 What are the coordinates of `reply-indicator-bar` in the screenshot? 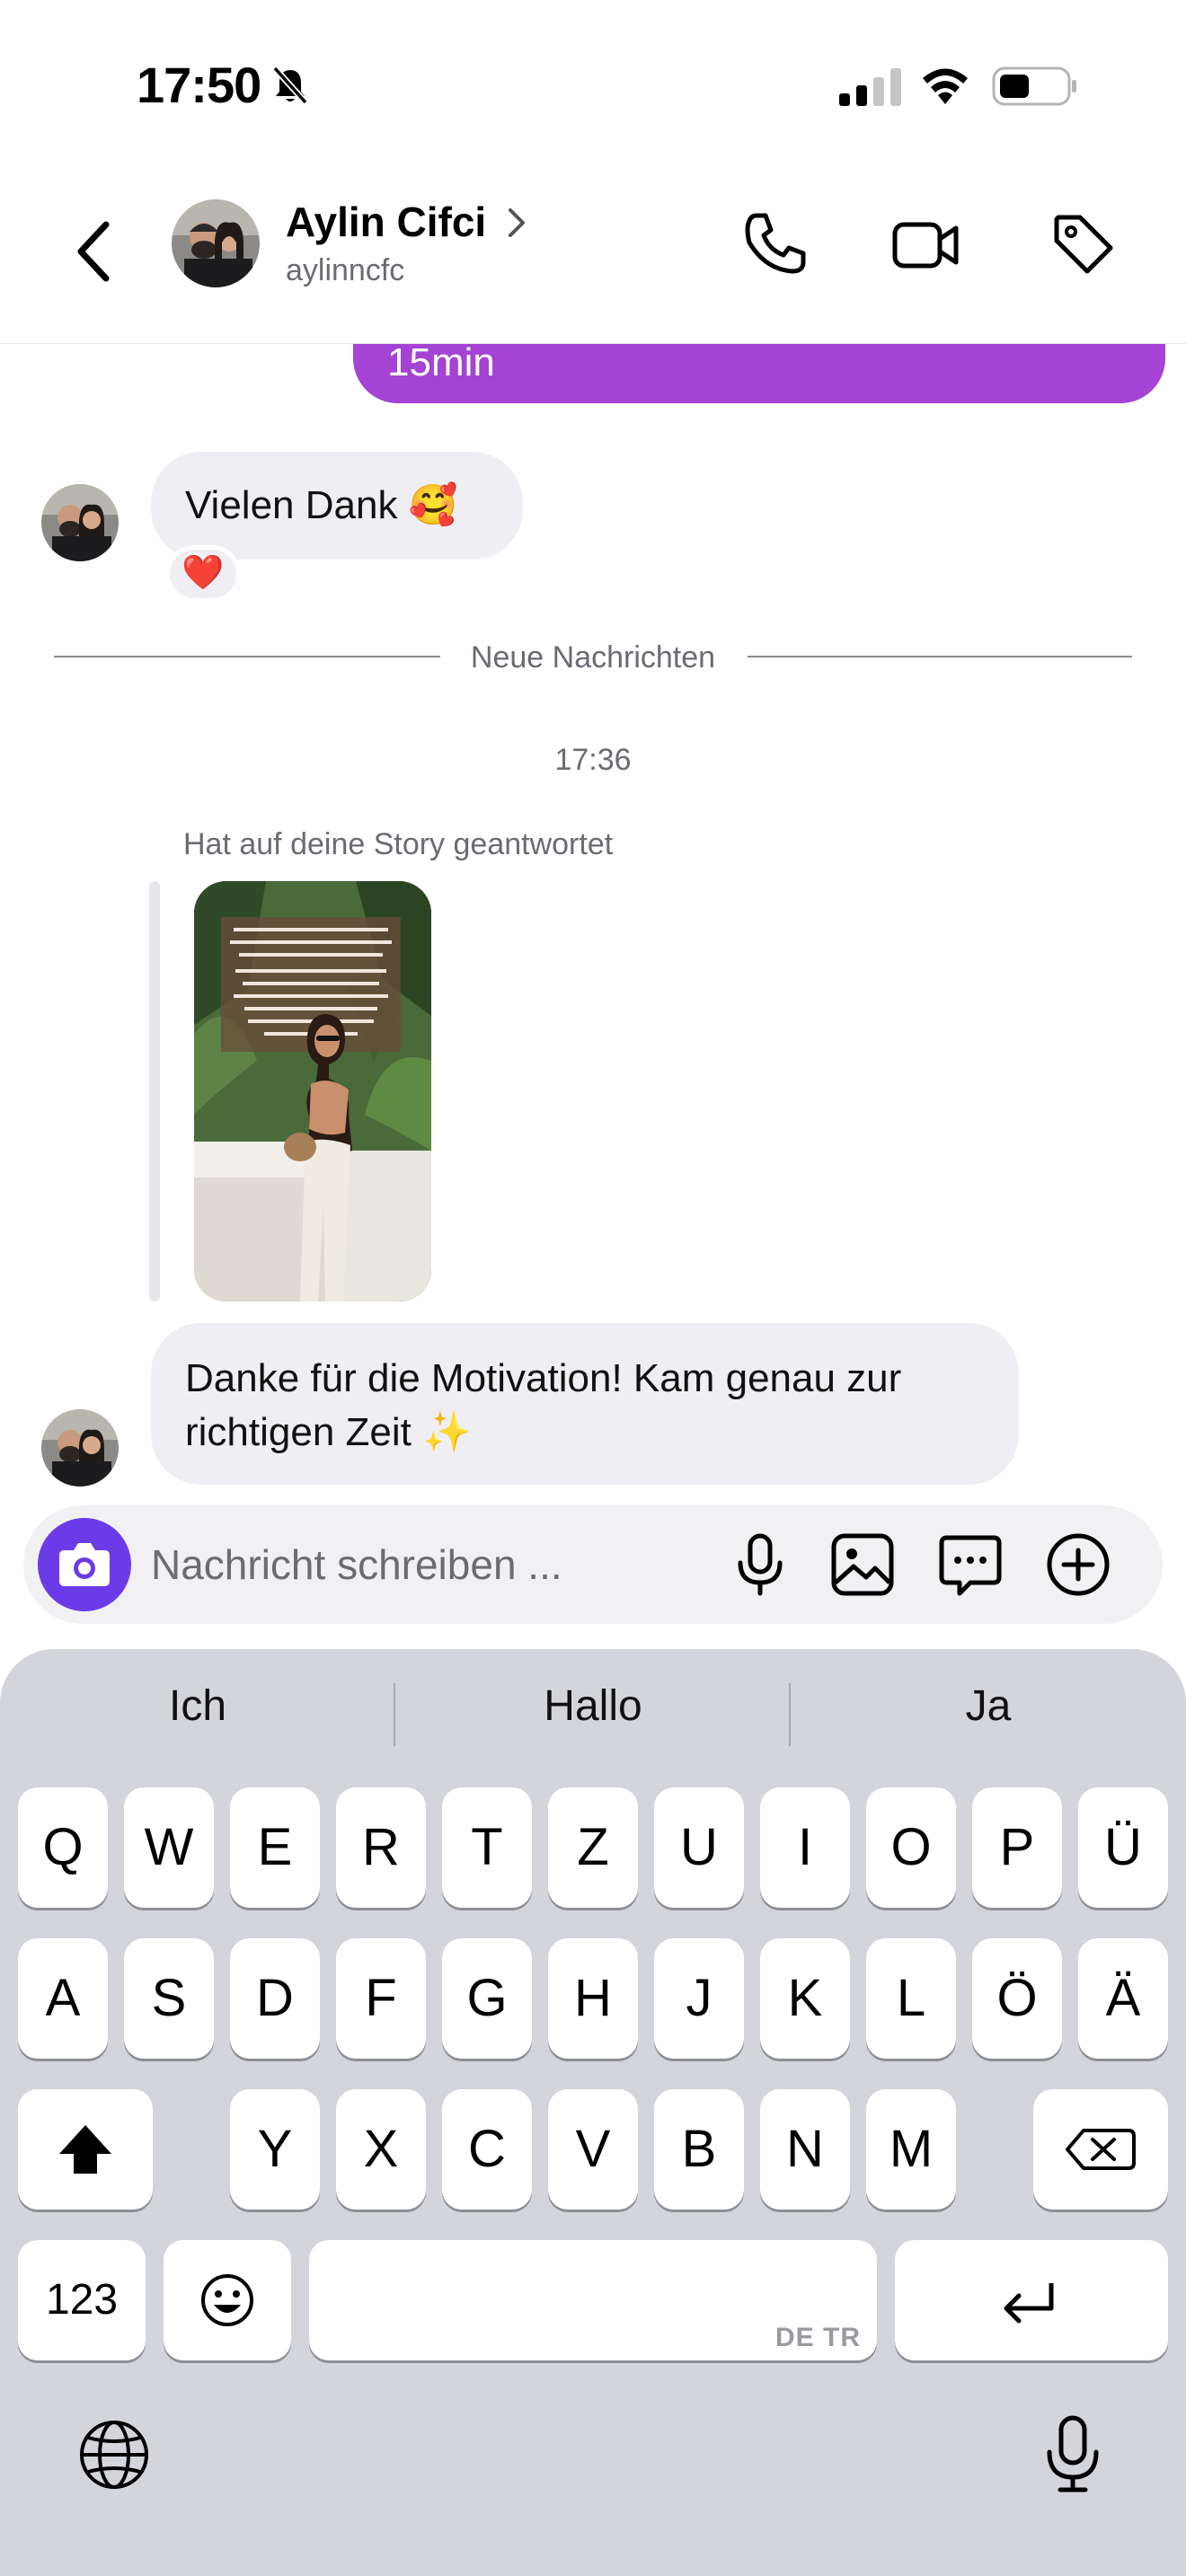 It's located at (154, 1091).